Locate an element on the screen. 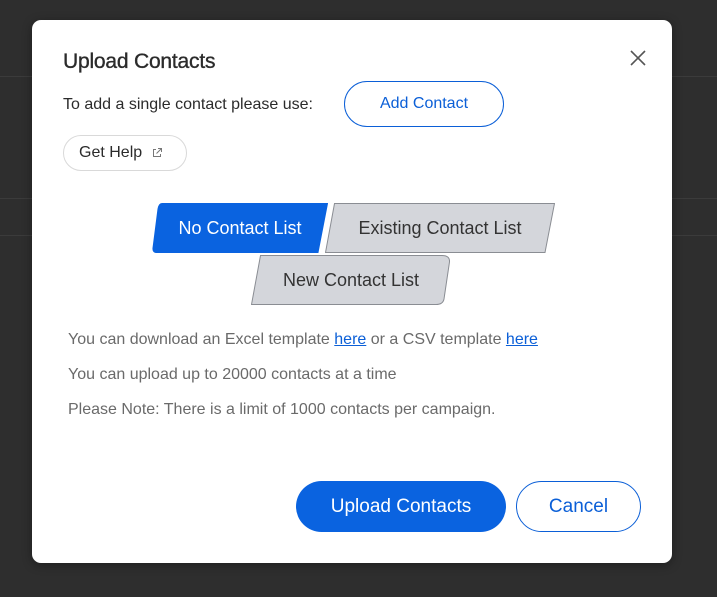 This screenshot has height=597, width=717. no-contact-list-label: No Contact List is located at coordinates (240, 227).